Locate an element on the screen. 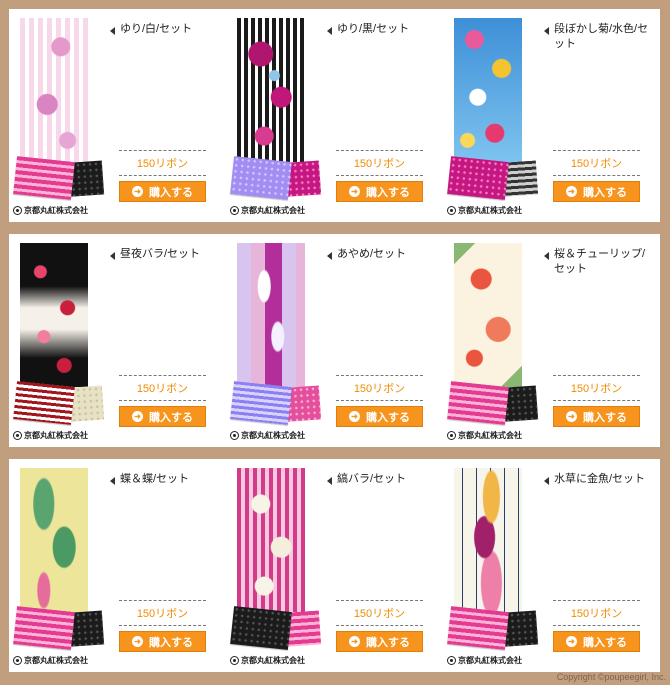  product-card: 京都丸紅株式会社 段ぼかし菊/水色/セット 150リボン ➜ 購入する is located at coordinates (551, 115).